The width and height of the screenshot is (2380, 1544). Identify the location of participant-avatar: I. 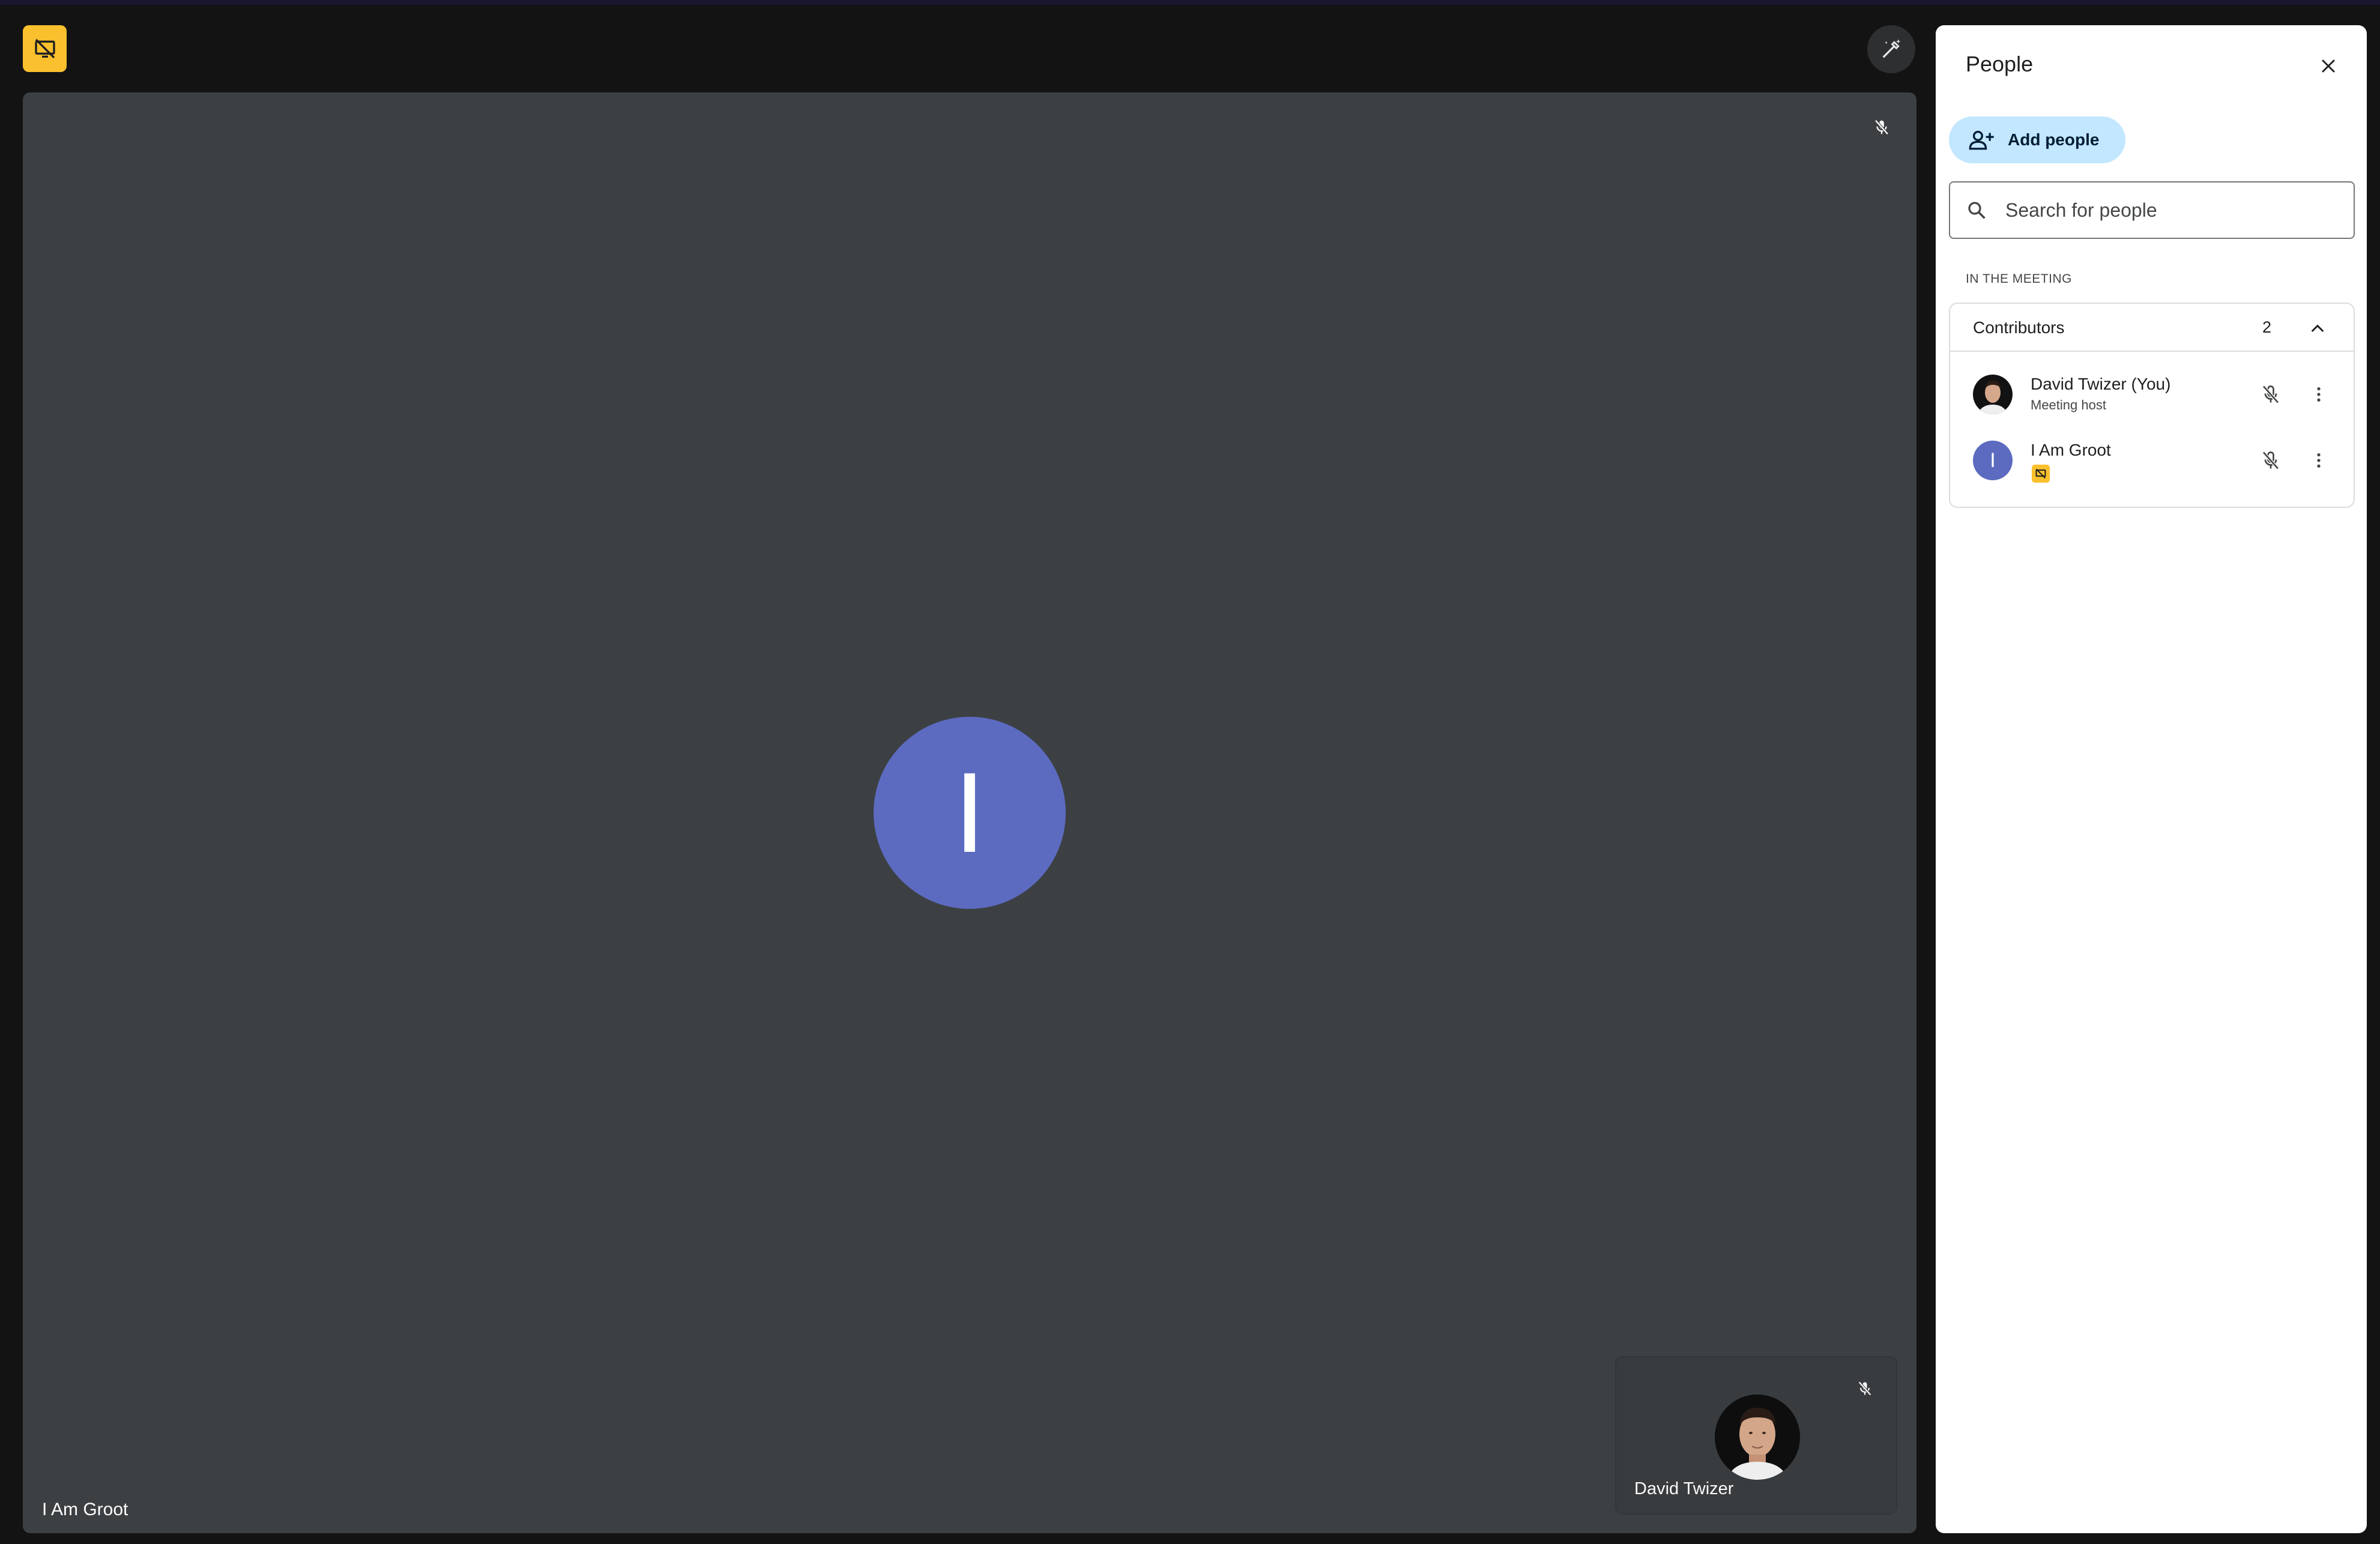
(970, 813).